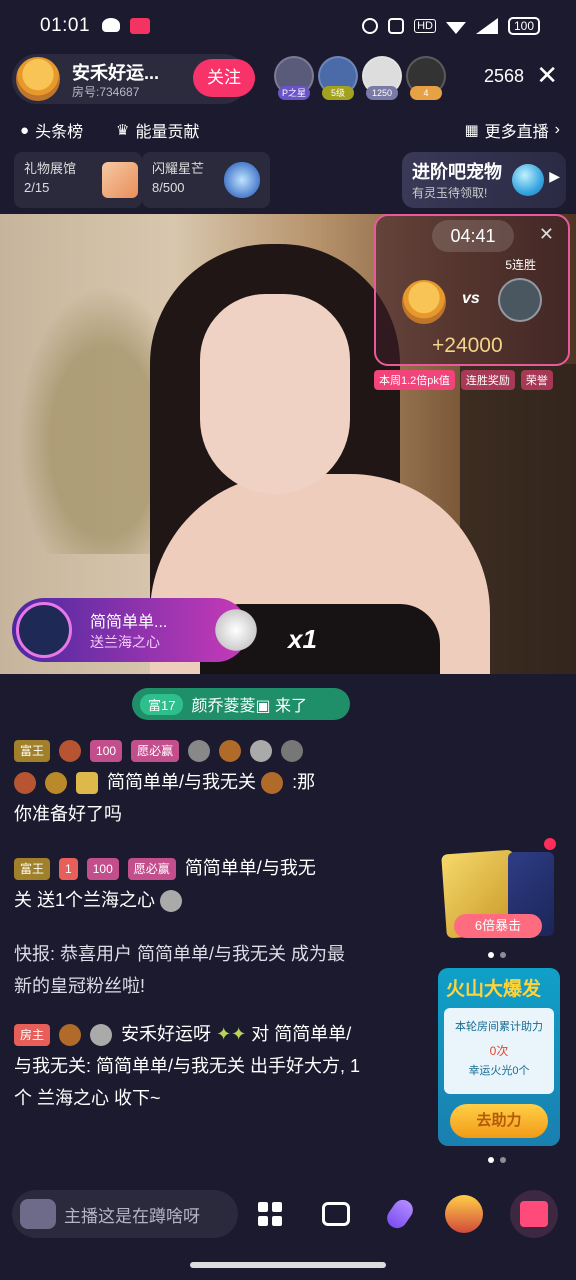 This screenshot has width=576, height=1280. What do you see at coordinates (497, 955) in the screenshot?
I see `promo-pager` at bounding box center [497, 955].